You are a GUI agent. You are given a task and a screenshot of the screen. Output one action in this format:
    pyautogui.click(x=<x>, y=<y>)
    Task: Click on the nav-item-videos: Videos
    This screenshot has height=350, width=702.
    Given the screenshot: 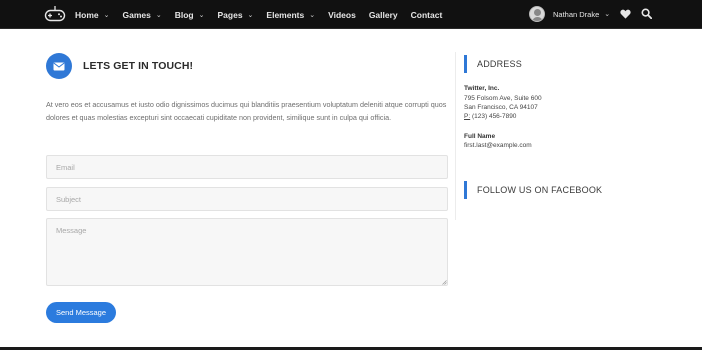 What is the action you would take?
    pyautogui.click(x=342, y=15)
    